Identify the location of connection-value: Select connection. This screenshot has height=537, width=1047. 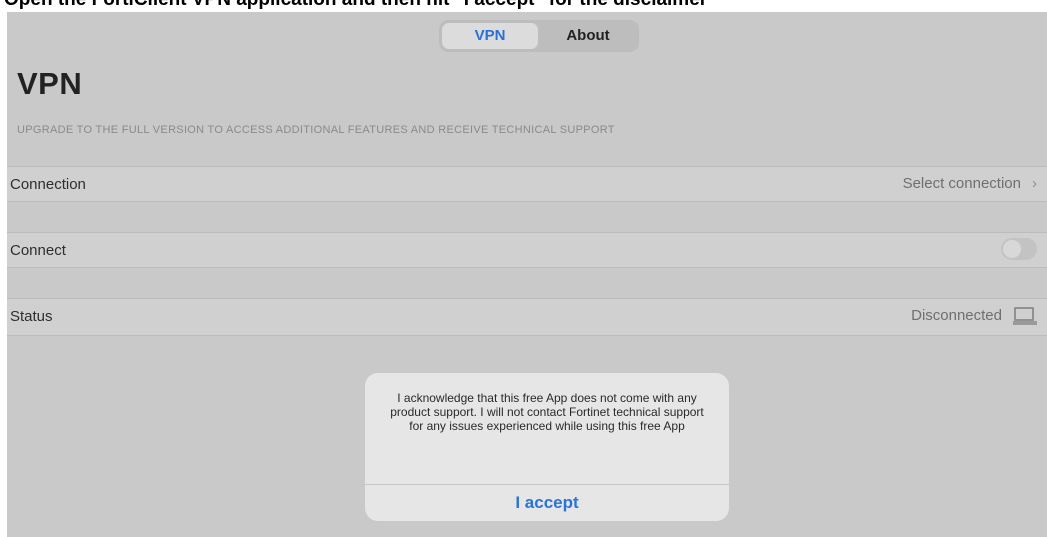
(961, 183).